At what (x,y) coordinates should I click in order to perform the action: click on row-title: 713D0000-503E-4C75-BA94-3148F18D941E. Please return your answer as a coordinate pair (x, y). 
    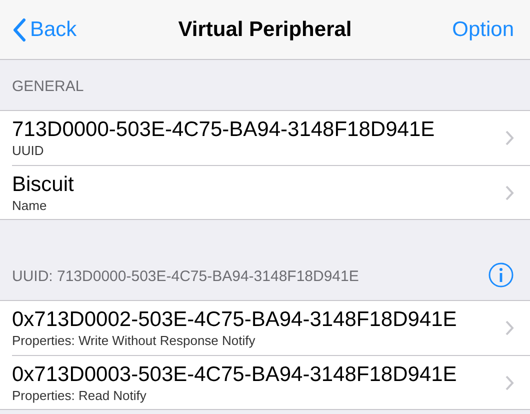
    Looking at the image, I should click on (223, 130).